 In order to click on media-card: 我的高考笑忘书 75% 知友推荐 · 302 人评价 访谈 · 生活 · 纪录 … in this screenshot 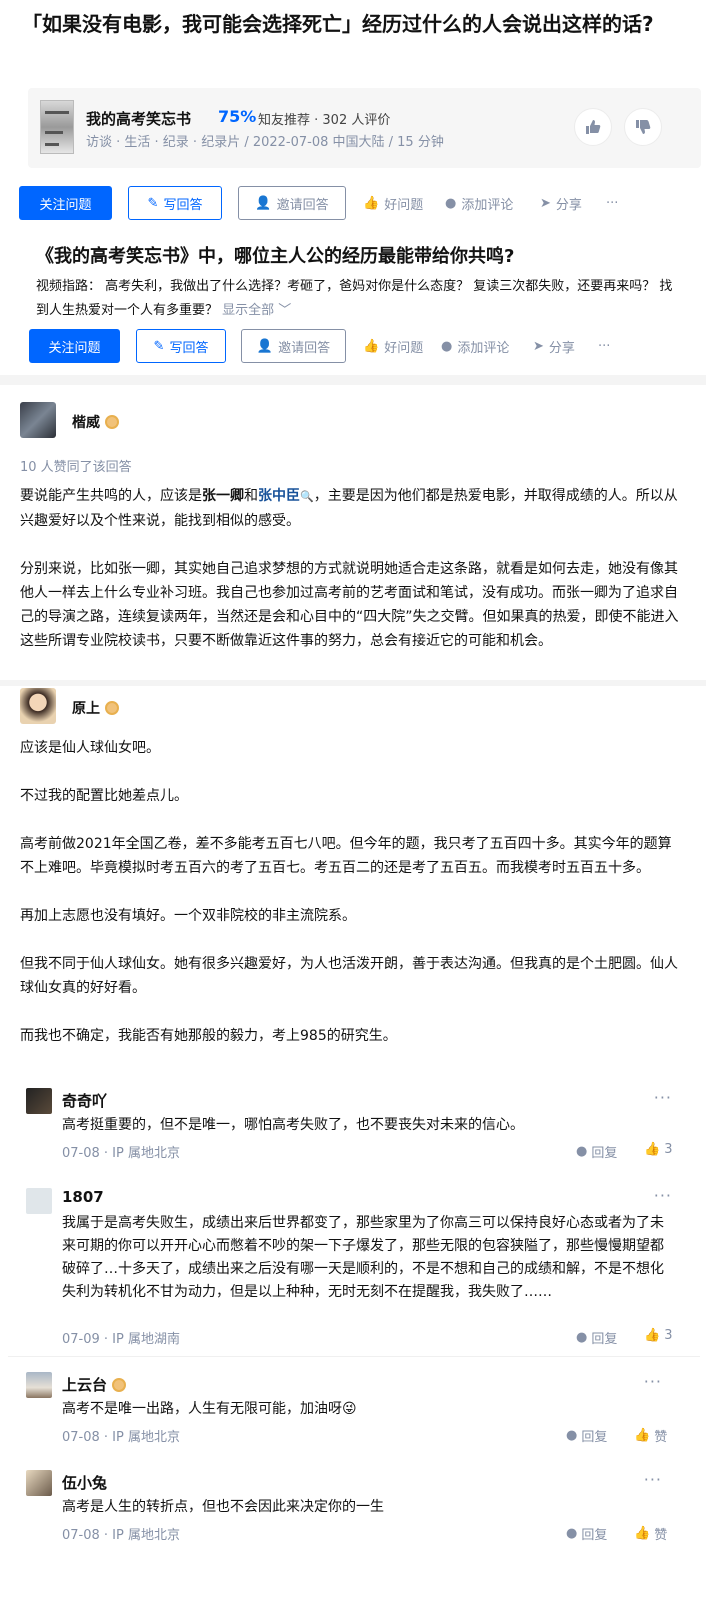, I will do `click(364, 128)`.